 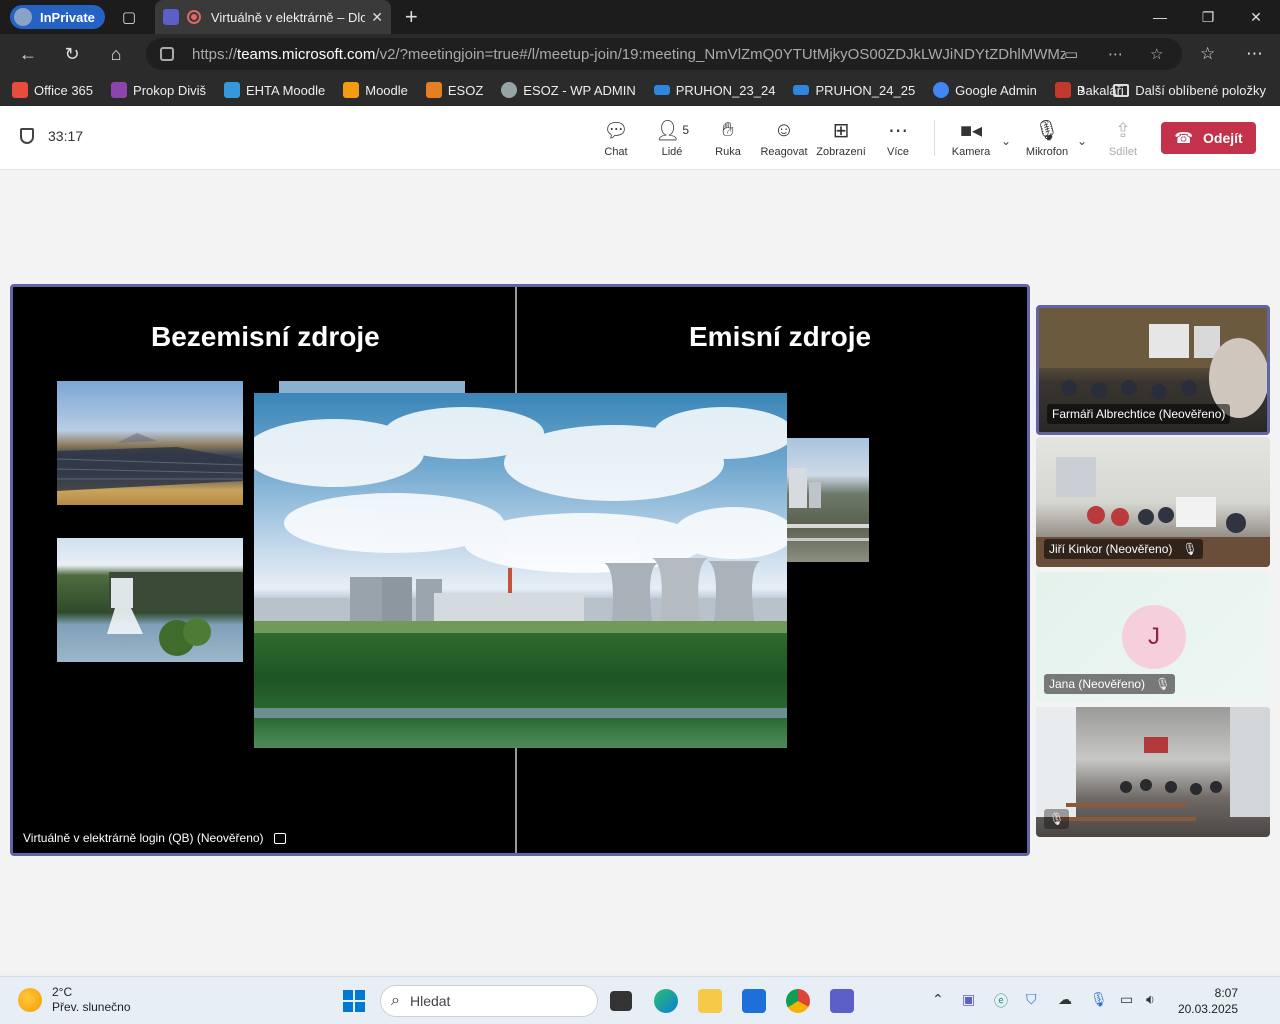 What do you see at coordinates (841, 130) in the screenshot?
I see `grid-icon: ⊞` at bounding box center [841, 130].